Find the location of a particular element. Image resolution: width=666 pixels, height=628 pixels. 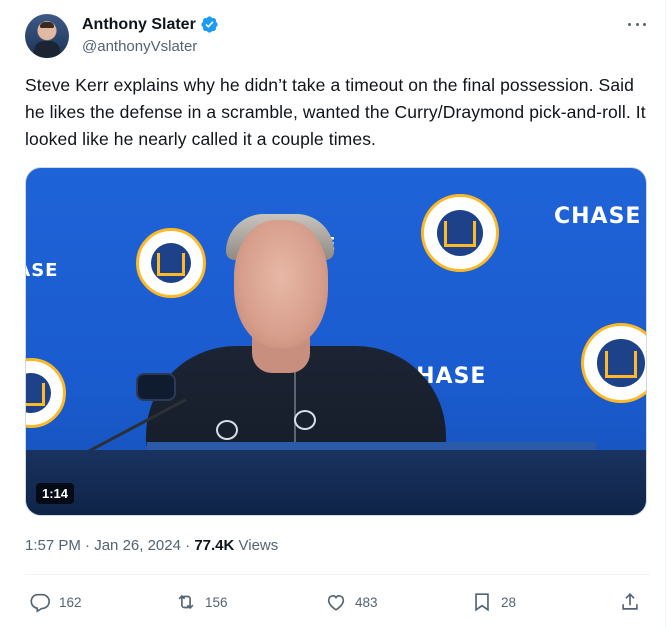

bookmark-button: 28 is located at coordinates (493, 602).